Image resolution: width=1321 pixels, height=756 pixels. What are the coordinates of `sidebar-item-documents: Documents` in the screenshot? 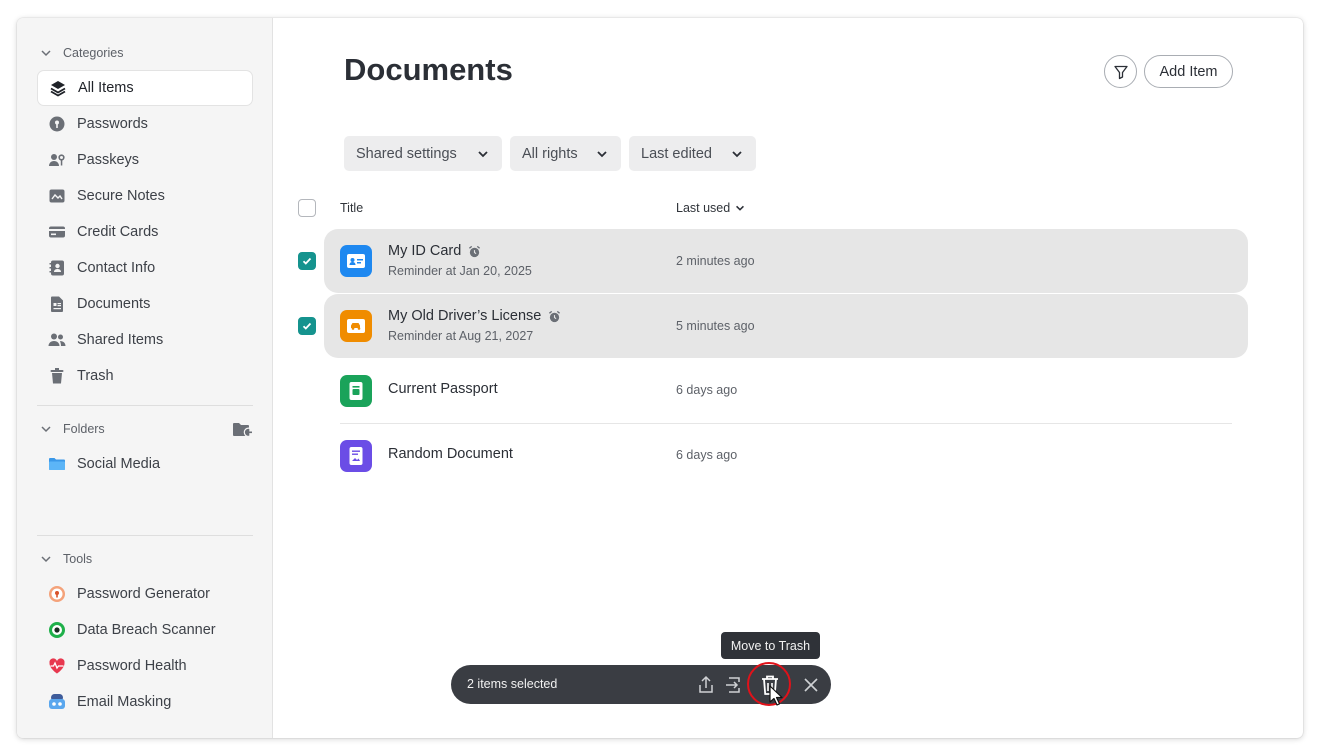 It's located at (145, 304).